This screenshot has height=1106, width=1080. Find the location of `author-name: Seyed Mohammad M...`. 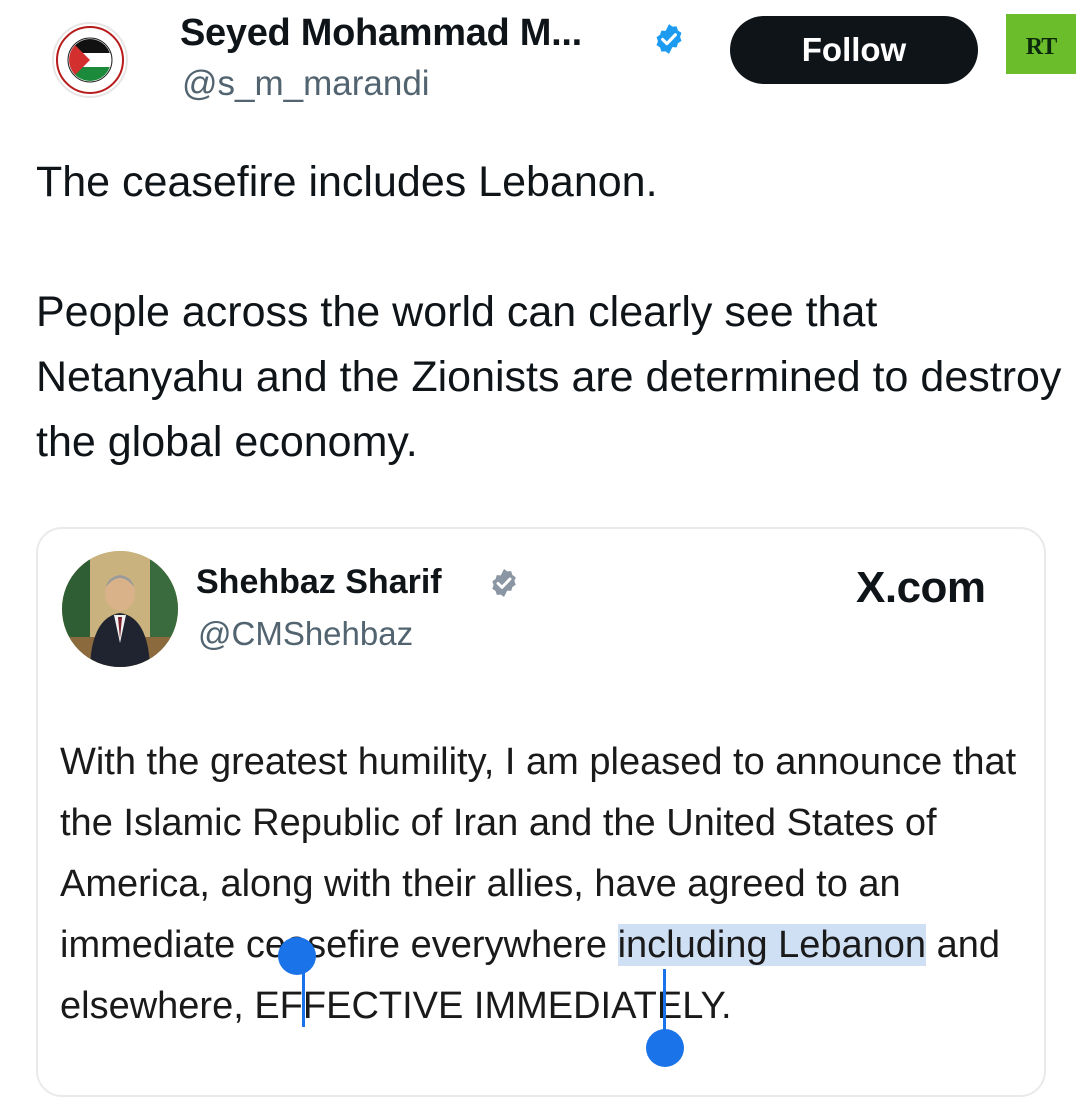

author-name: Seyed Mohammad M... is located at coordinates (381, 33).